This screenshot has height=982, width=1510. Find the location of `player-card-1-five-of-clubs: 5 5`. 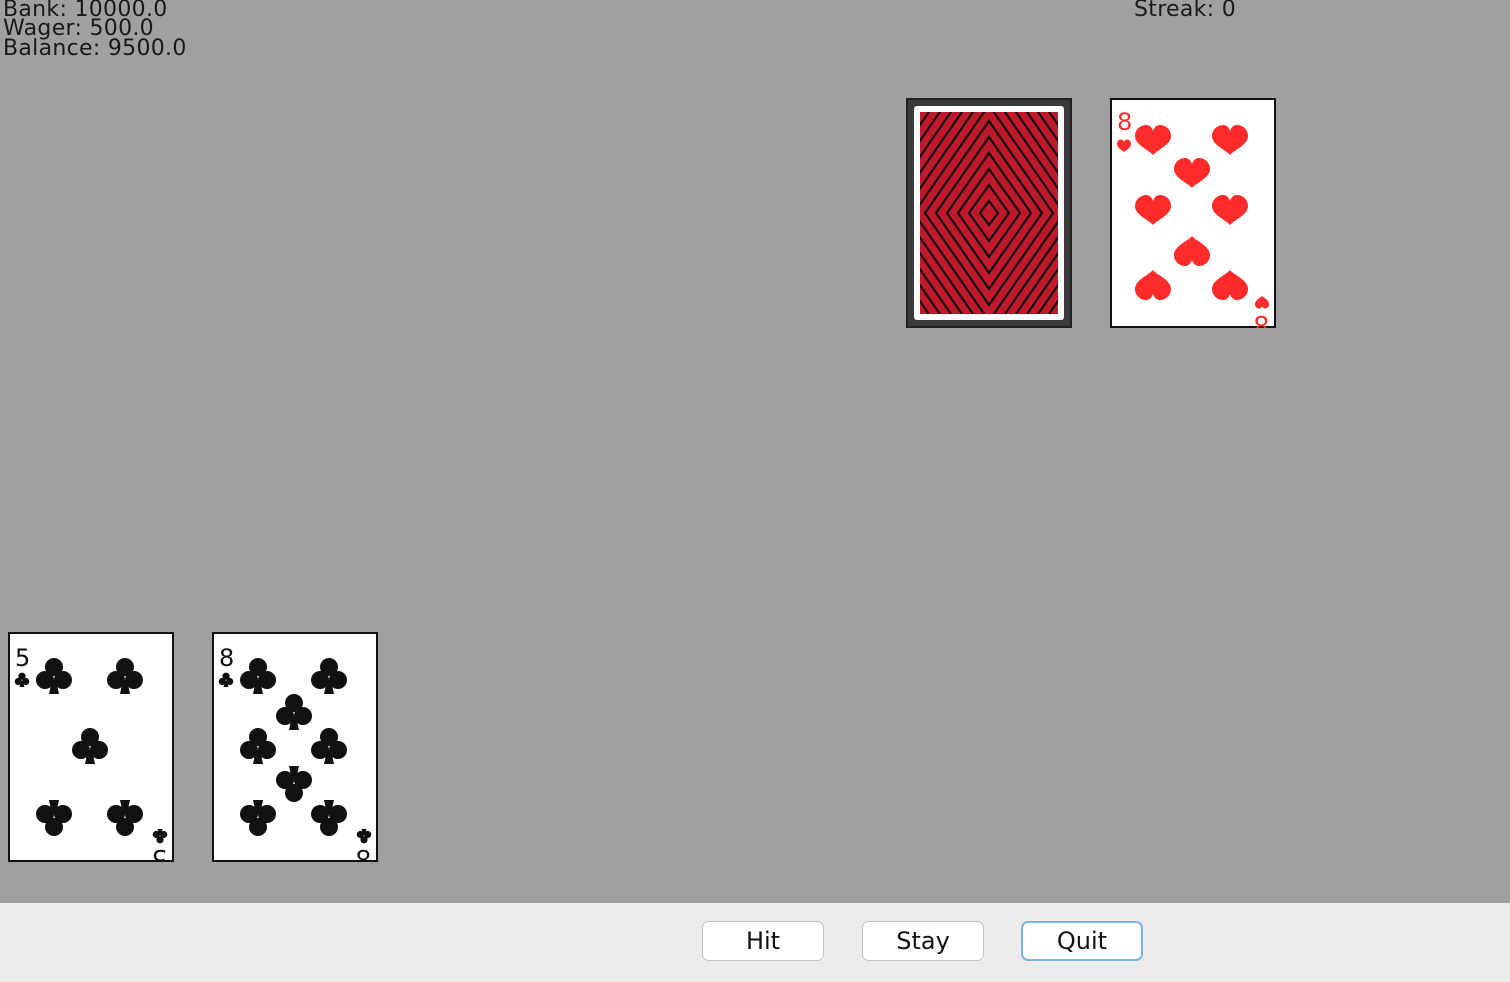

player-card-1-five-of-clubs: 5 5 is located at coordinates (91, 747).